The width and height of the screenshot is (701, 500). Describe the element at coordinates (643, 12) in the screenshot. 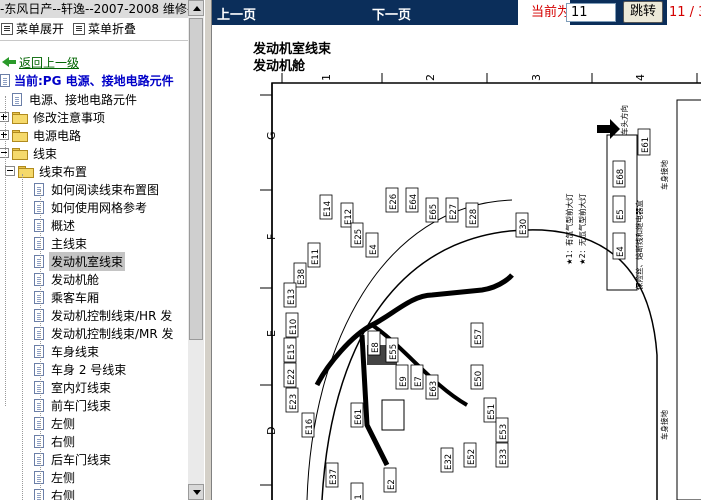

I see `jump-button: 跳转` at that location.